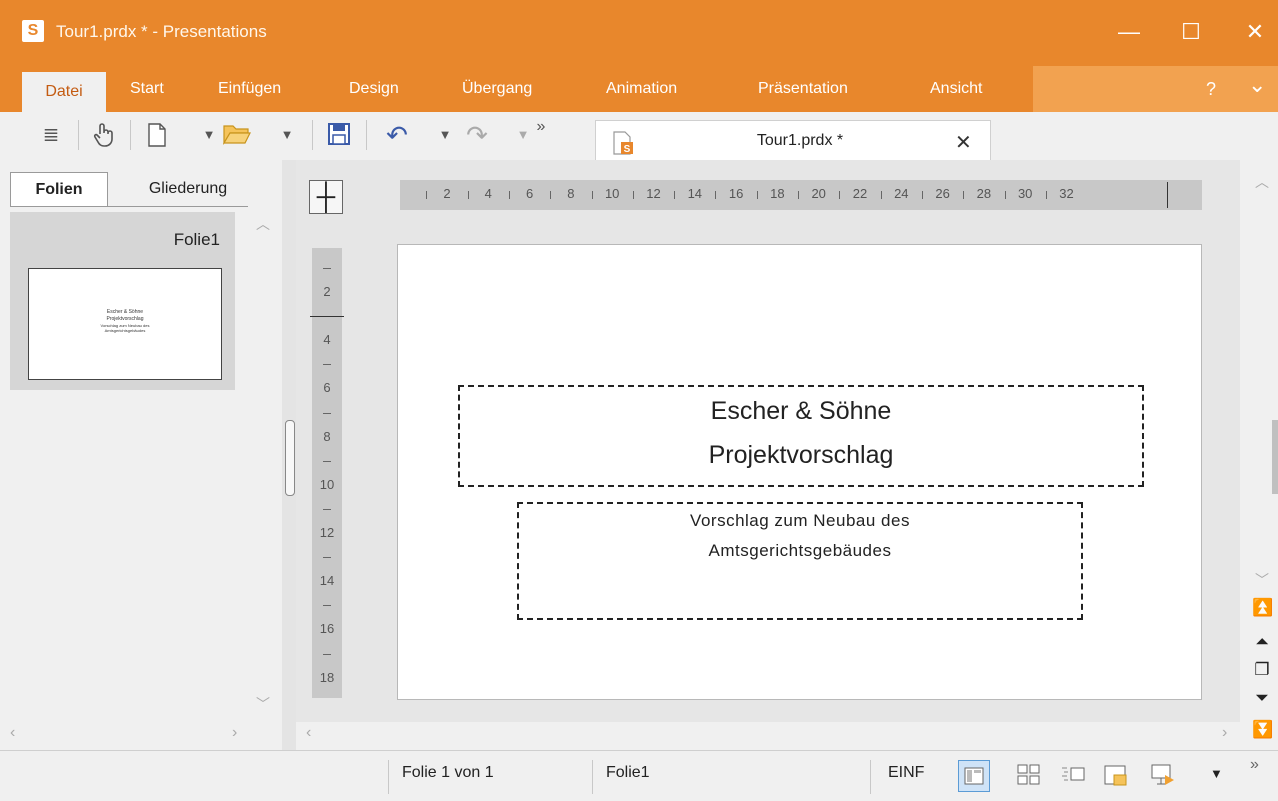  What do you see at coordinates (447, 193) in the screenshot?
I see `ruler-label: 2` at bounding box center [447, 193].